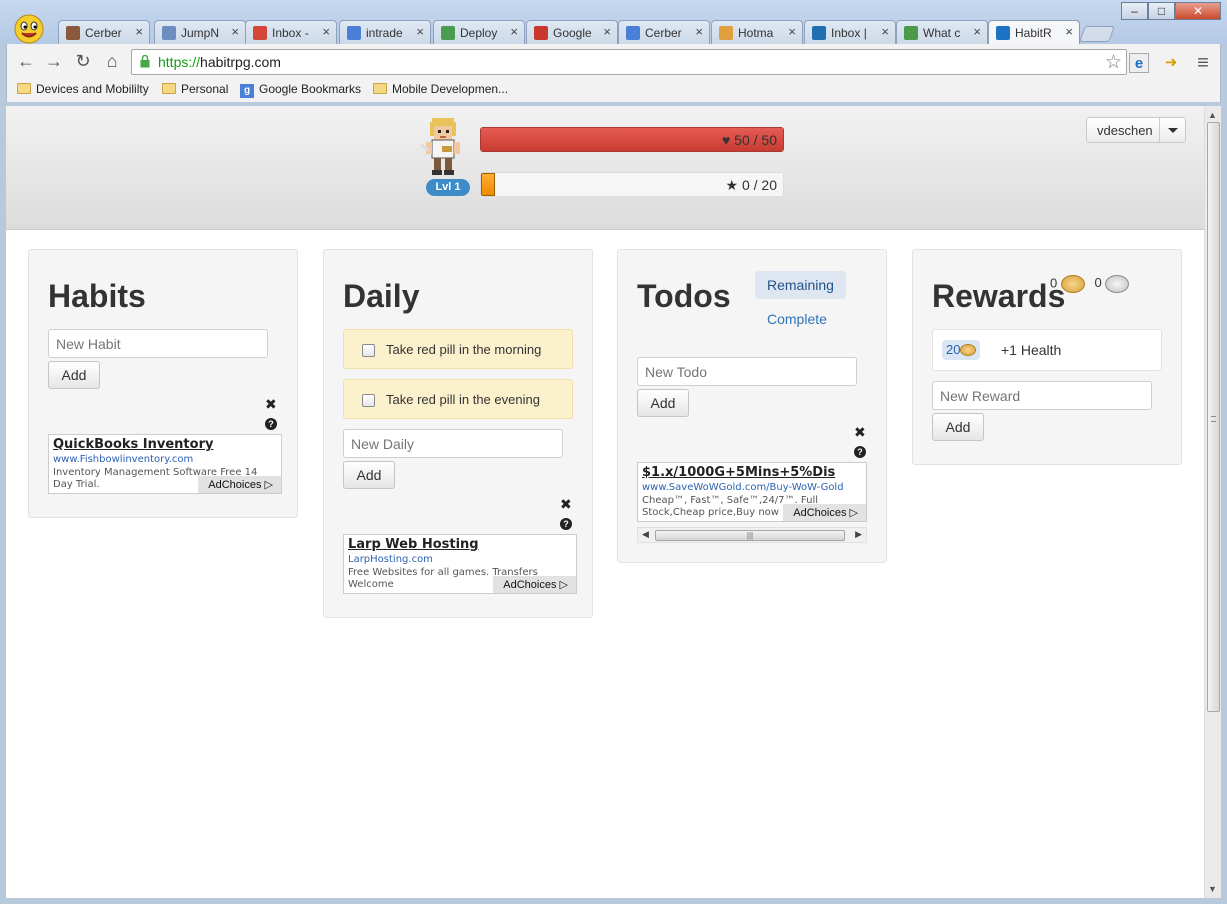  What do you see at coordinates (1134, 11) in the screenshot?
I see `window-minimize-button: –` at bounding box center [1134, 11].